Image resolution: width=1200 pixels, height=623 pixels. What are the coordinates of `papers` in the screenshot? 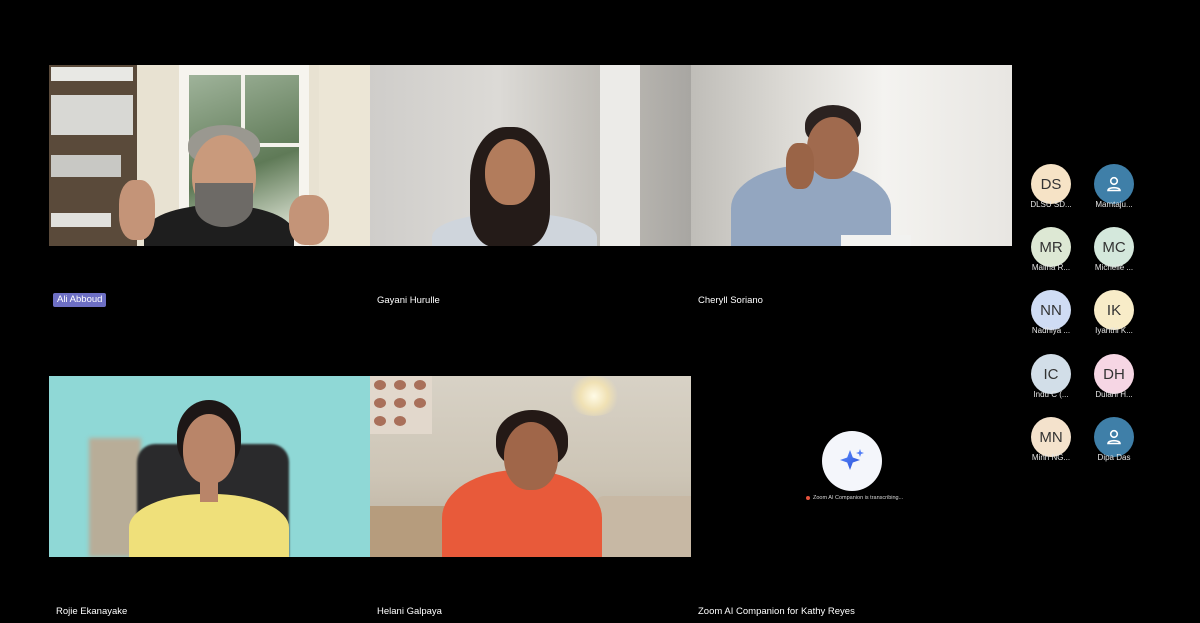 It's located at (876, 240).